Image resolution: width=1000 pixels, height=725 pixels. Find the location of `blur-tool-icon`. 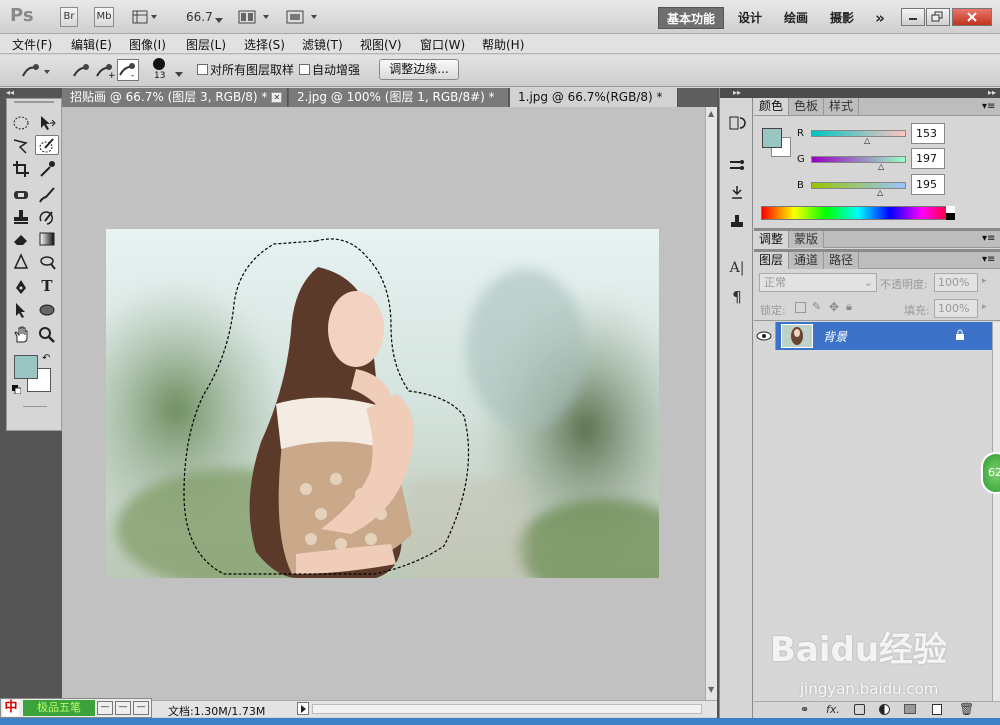

blur-tool-icon is located at coordinates (21, 262).